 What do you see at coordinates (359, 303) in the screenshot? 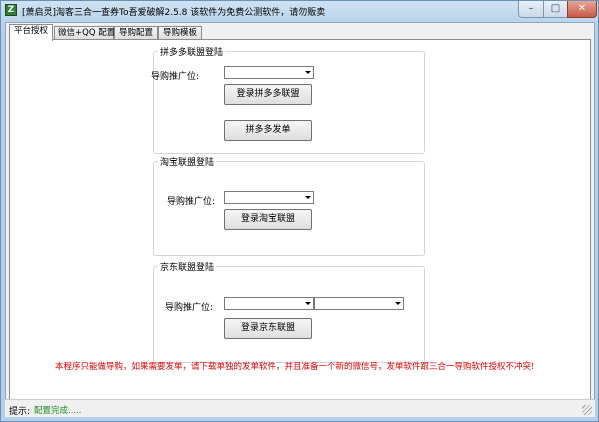
I see `jd-promo-select-secondary` at bounding box center [359, 303].